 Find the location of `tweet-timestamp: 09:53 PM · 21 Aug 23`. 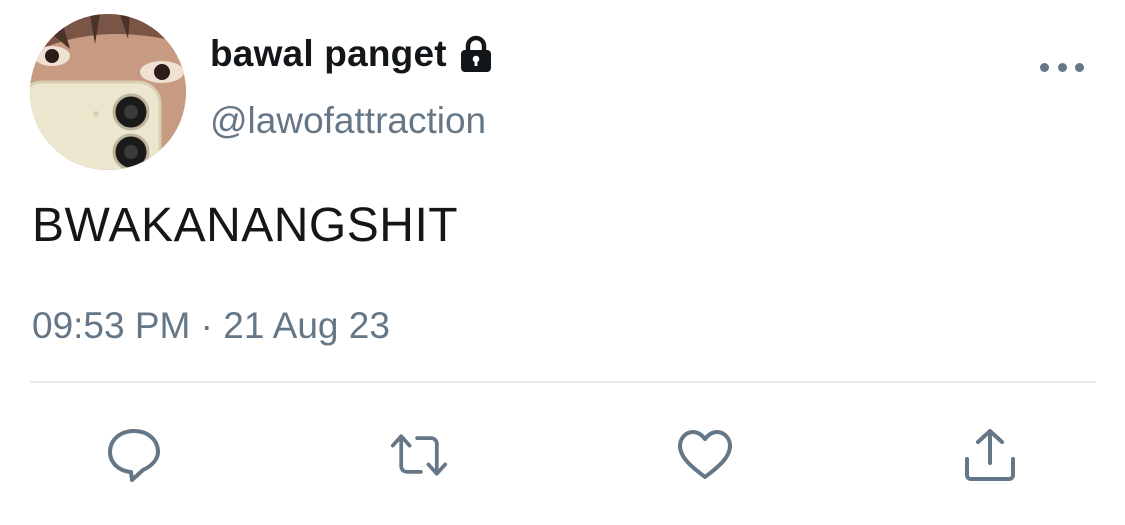

tweet-timestamp: 09:53 PM · 21 Aug 23 is located at coordinates (211, 326).